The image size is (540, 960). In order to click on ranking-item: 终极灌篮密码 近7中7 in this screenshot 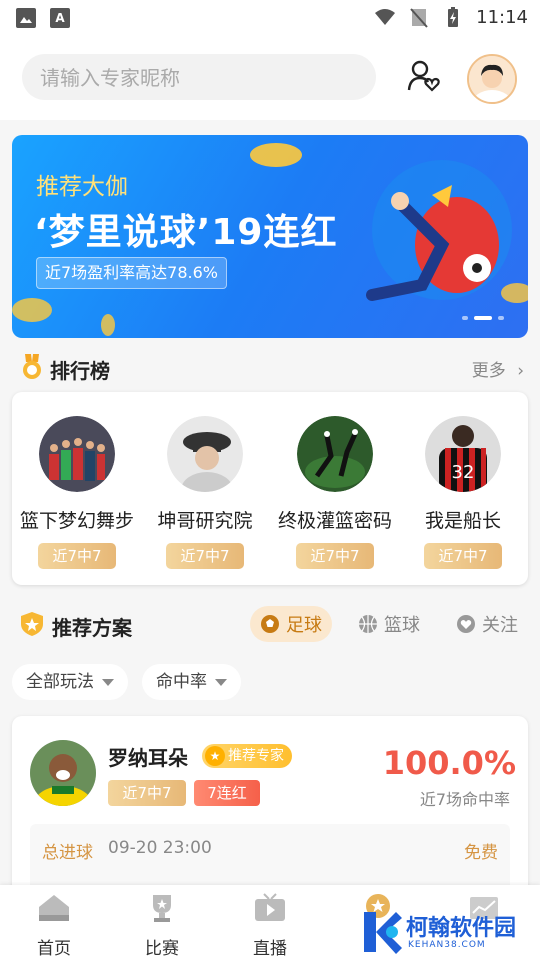, I will do `click(335, 492)`.